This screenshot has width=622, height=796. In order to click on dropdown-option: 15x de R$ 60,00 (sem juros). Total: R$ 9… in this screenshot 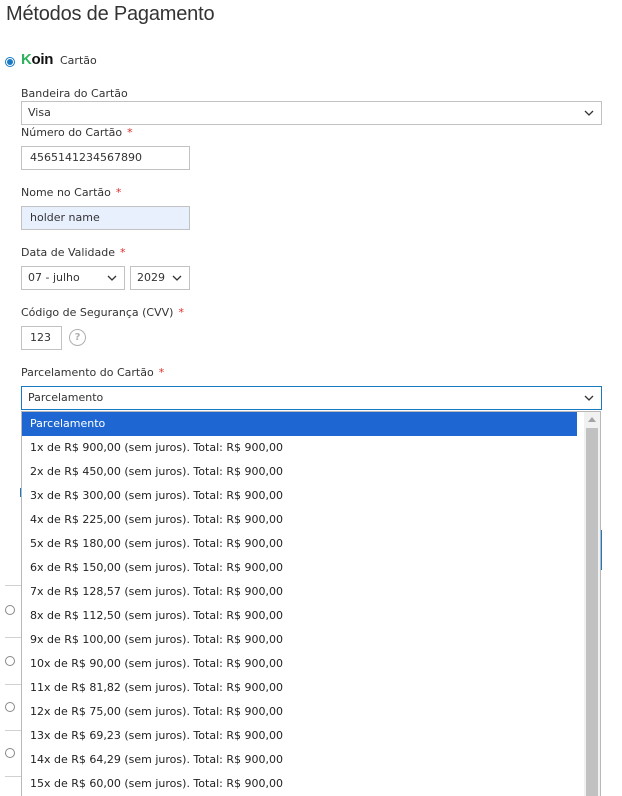, I will do `click(299, 784)`.